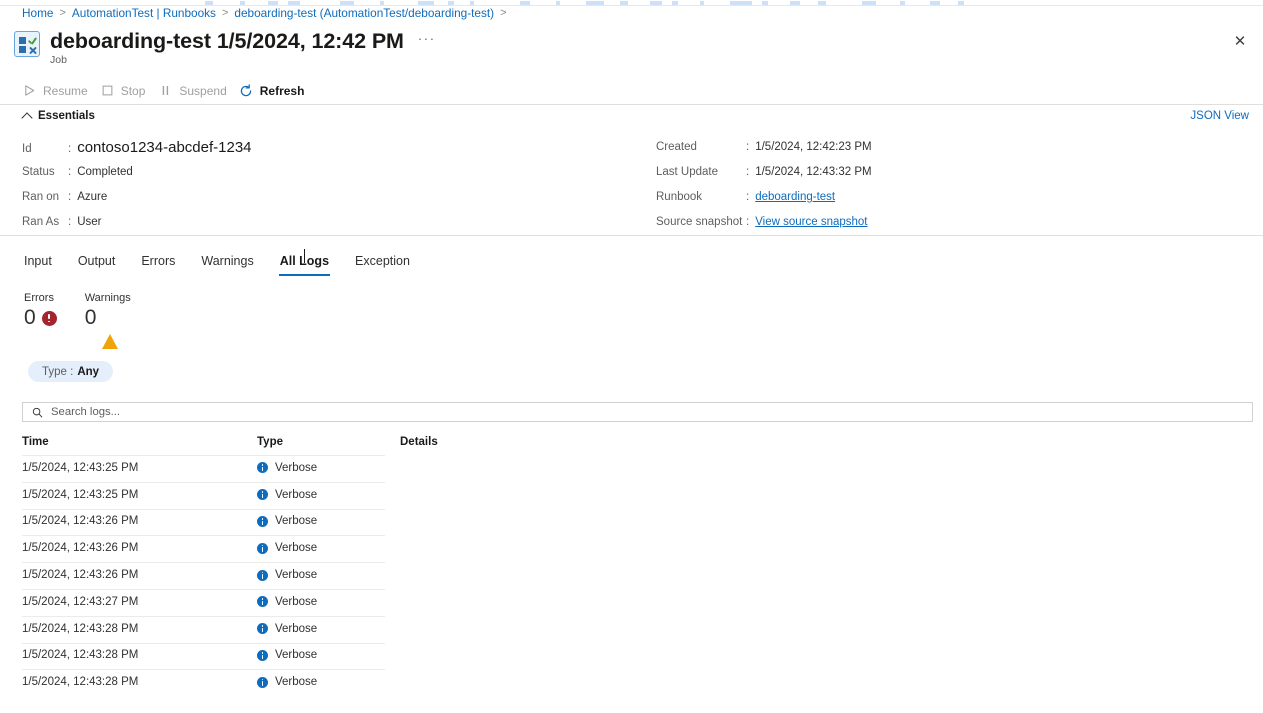  Describe the element at coordinates (648, 412) in the screenshot. I see `search-input` at that location.